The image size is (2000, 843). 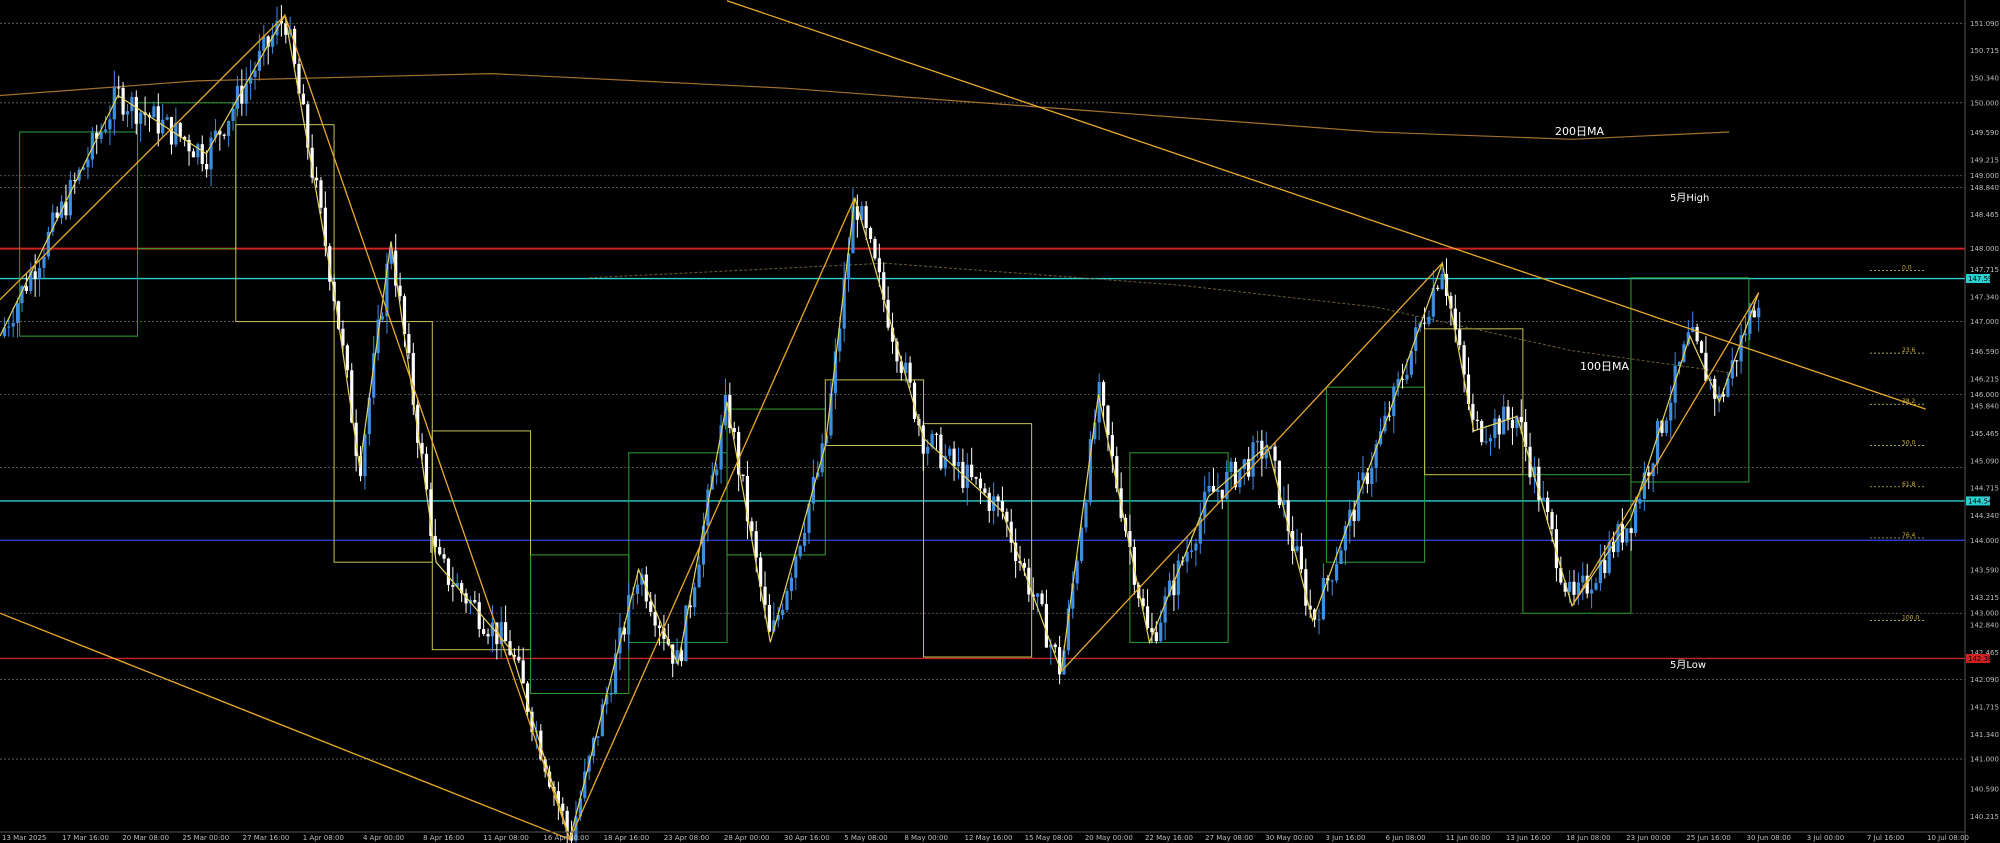 I want to click on time-axis-label: 23 Apr 08:00, so click(x=687, y=838).